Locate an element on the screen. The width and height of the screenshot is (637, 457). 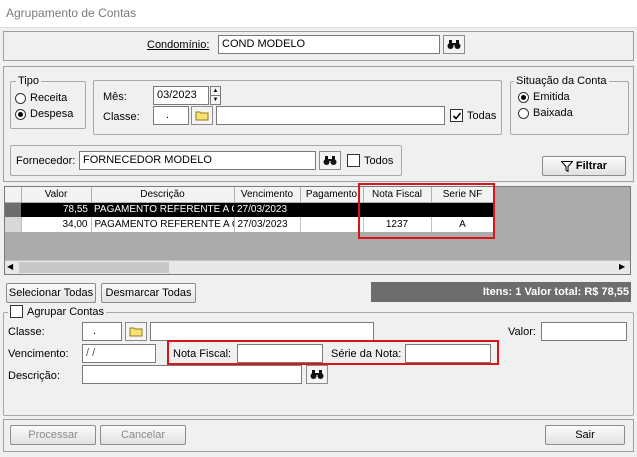
col-vencimento: Vencimento is located at coordinates (267, 195).